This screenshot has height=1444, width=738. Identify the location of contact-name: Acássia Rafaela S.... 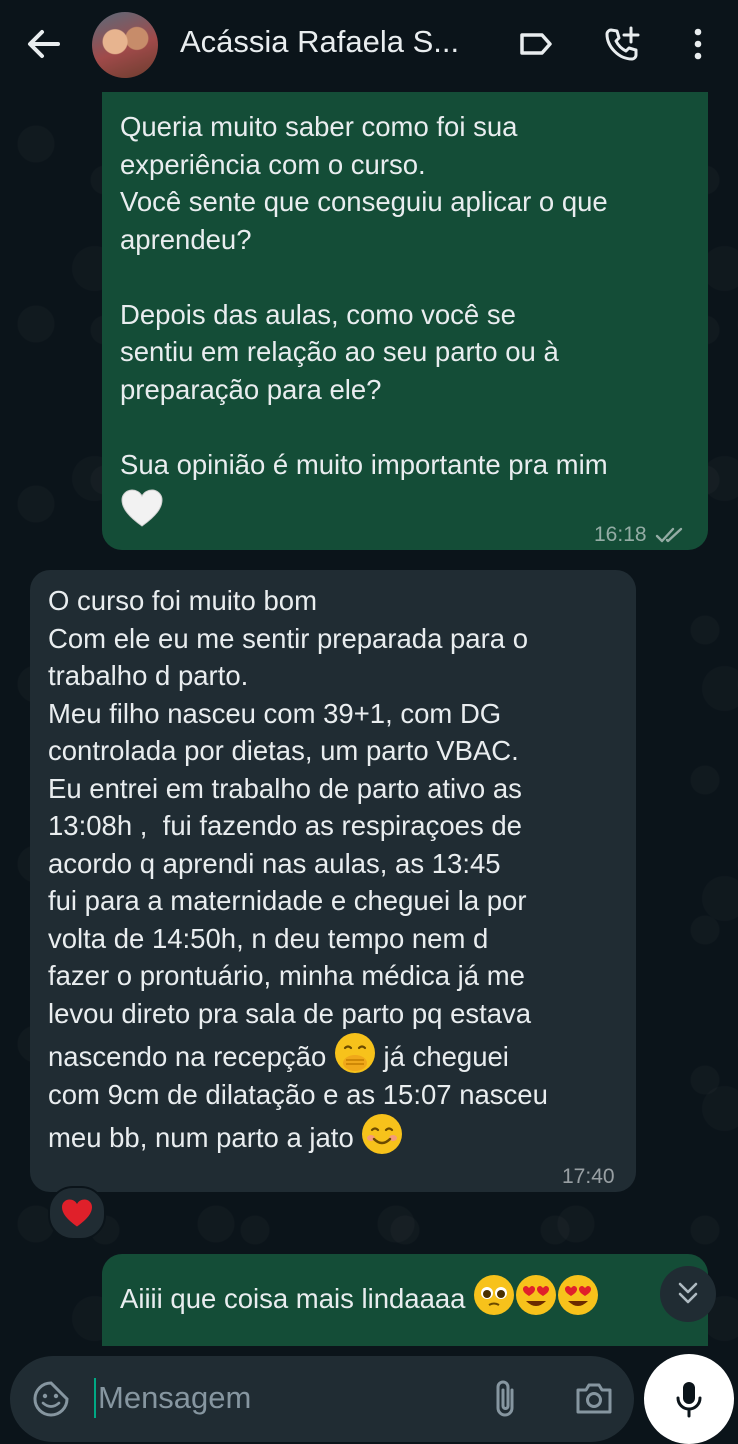
(335, 42).